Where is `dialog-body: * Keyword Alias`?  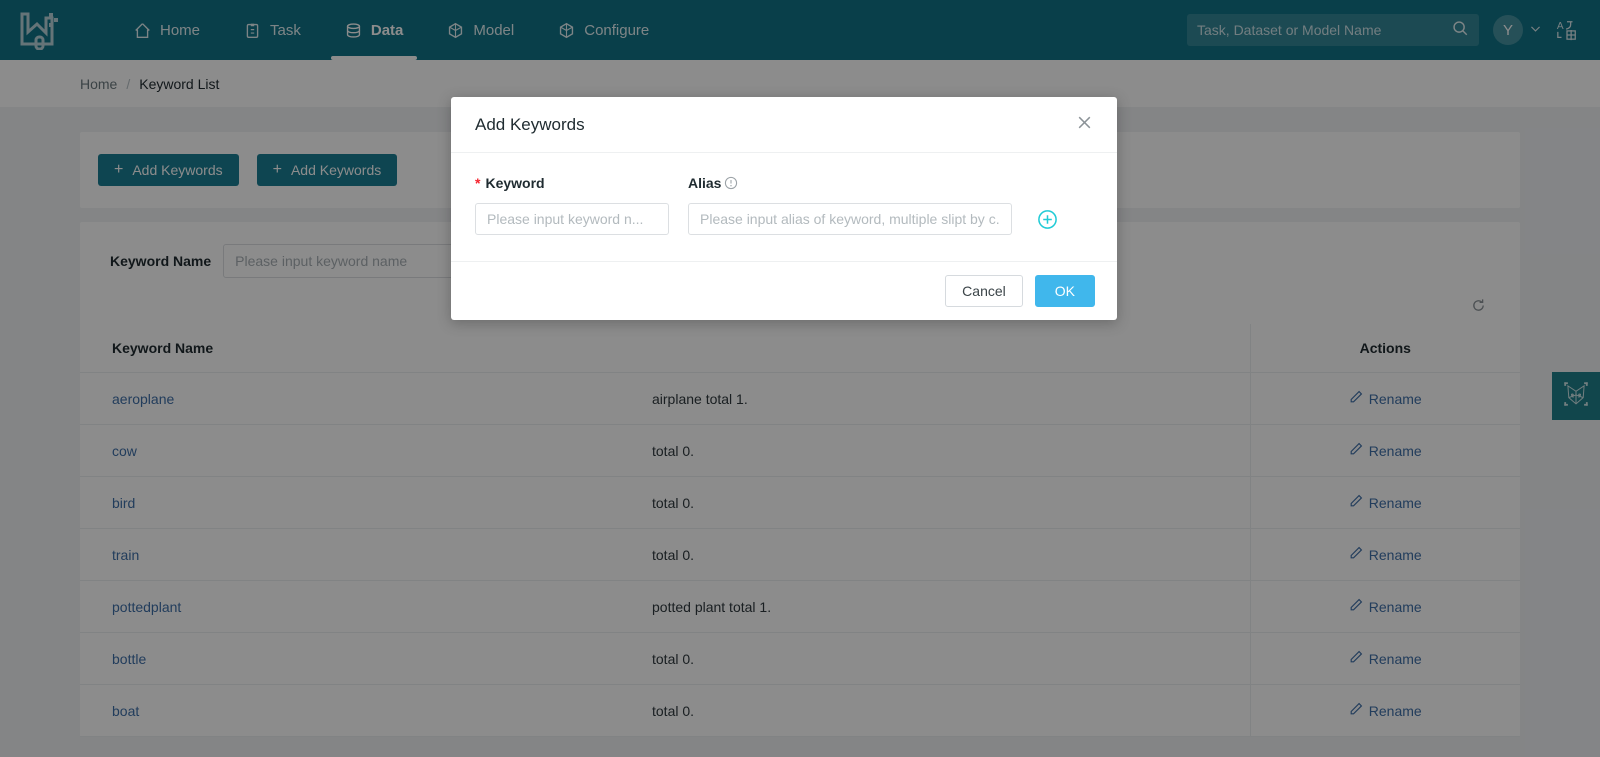
dialog-body: * Keyword Alias is located at coordinates (784, 207).